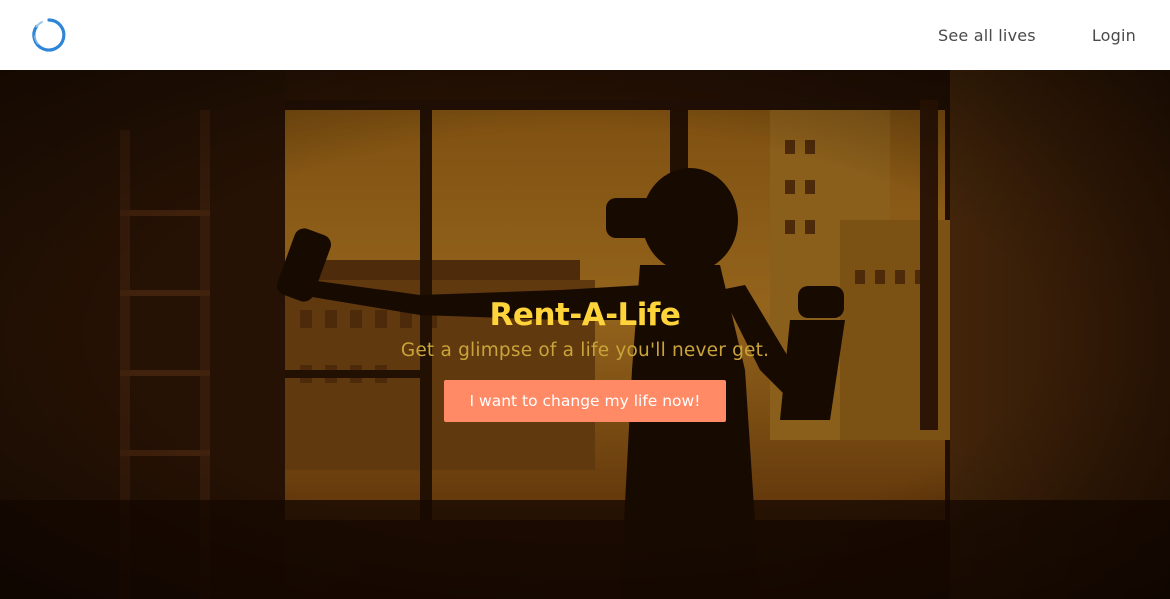 Image resolution: width=1170 pixels, height=599 pixels. Describe the element at coordinates (1114, 35) in the screenshot. I see `login-link: Login` at that location.